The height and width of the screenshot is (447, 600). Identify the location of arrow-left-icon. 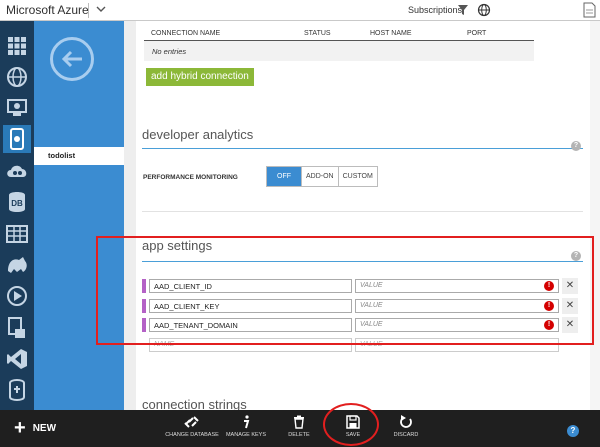
(71, 59).